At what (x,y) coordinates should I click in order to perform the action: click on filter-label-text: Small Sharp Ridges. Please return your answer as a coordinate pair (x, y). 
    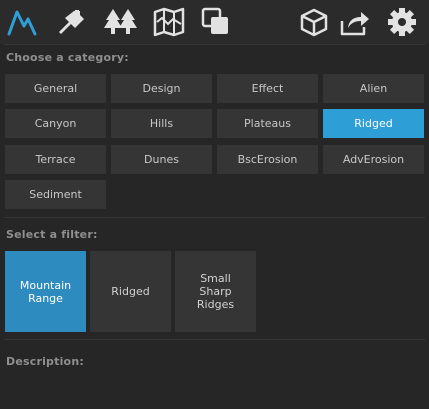
    Looking at the image, I should click on (215, 291).